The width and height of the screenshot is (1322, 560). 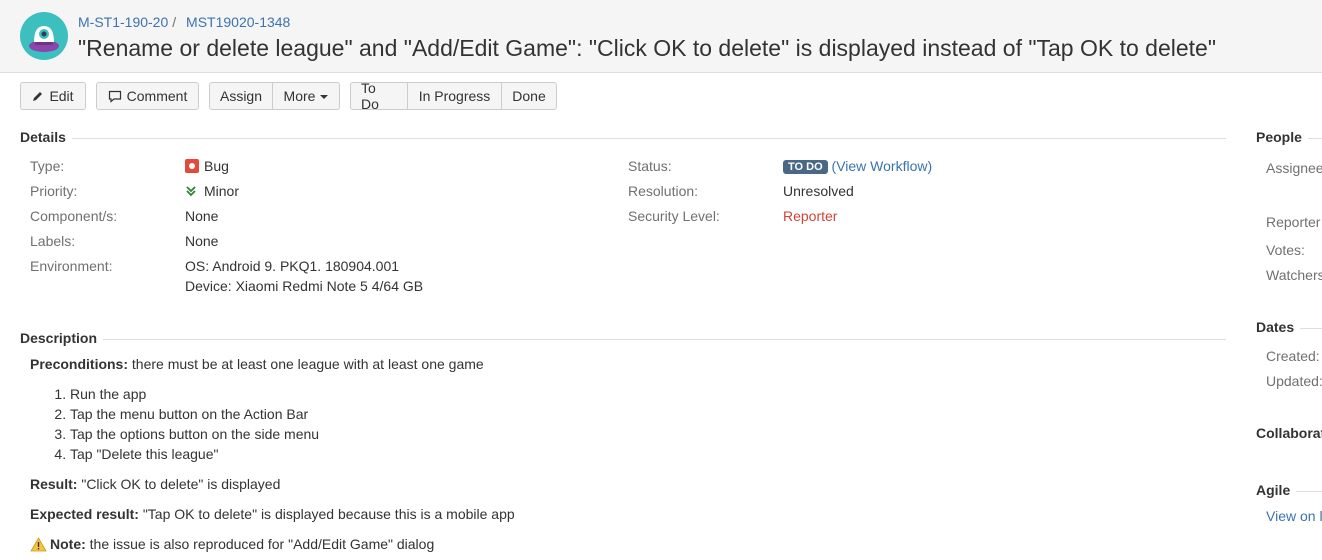 I want to click on comment-button: Comment, so click(x=147, y=96).